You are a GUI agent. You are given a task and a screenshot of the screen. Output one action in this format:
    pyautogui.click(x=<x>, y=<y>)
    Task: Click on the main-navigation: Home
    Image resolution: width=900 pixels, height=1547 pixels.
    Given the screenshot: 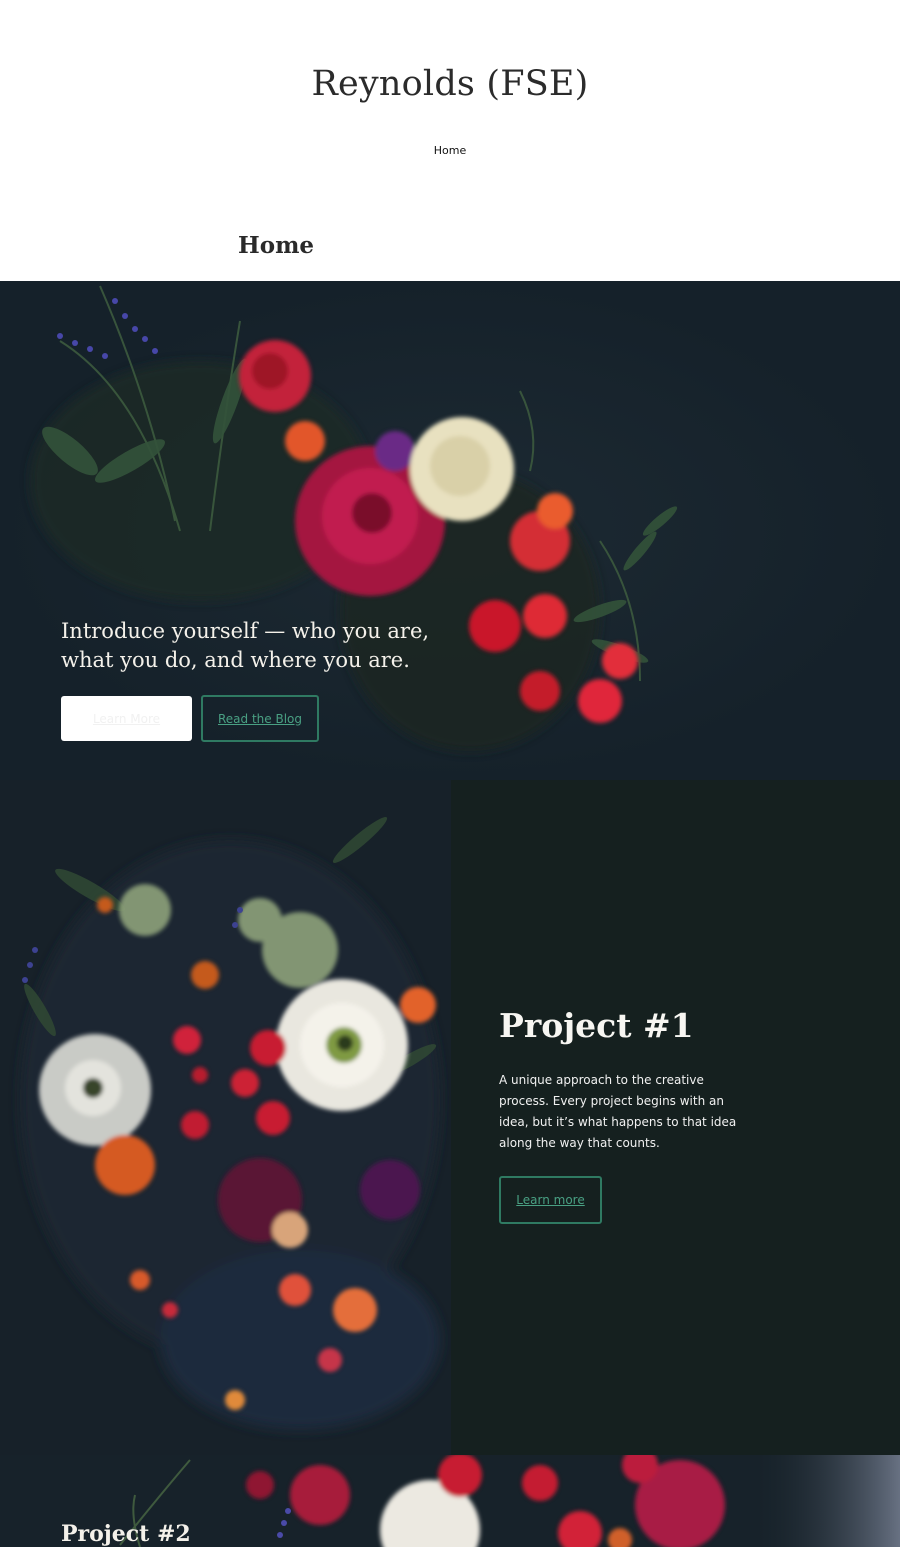 What is the action you would take?
    pyautogui.click(x=450, y=150)
    